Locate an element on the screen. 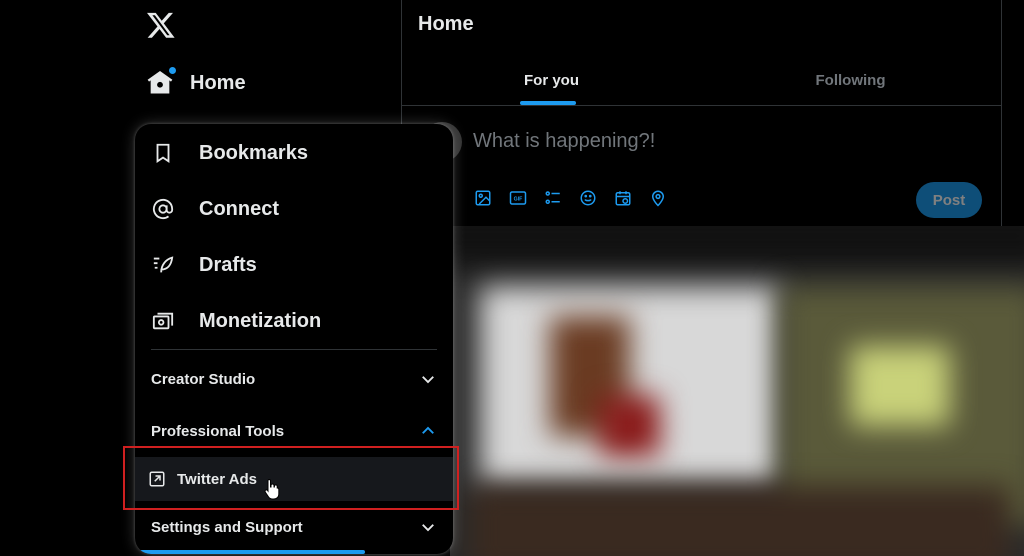 The height and width of the screenshot is (556, 1024). location-icon is located at coordinates (658, 198).